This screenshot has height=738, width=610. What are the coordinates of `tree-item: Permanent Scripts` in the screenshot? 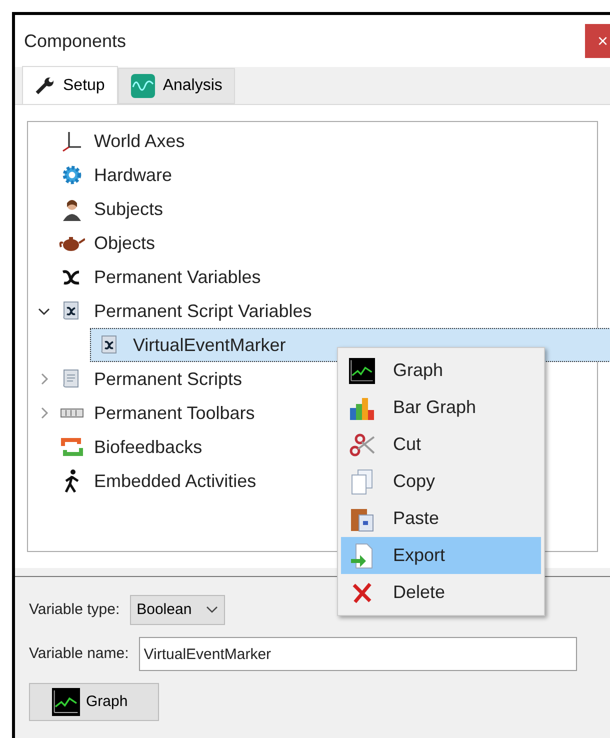 It's located at (140, 379).